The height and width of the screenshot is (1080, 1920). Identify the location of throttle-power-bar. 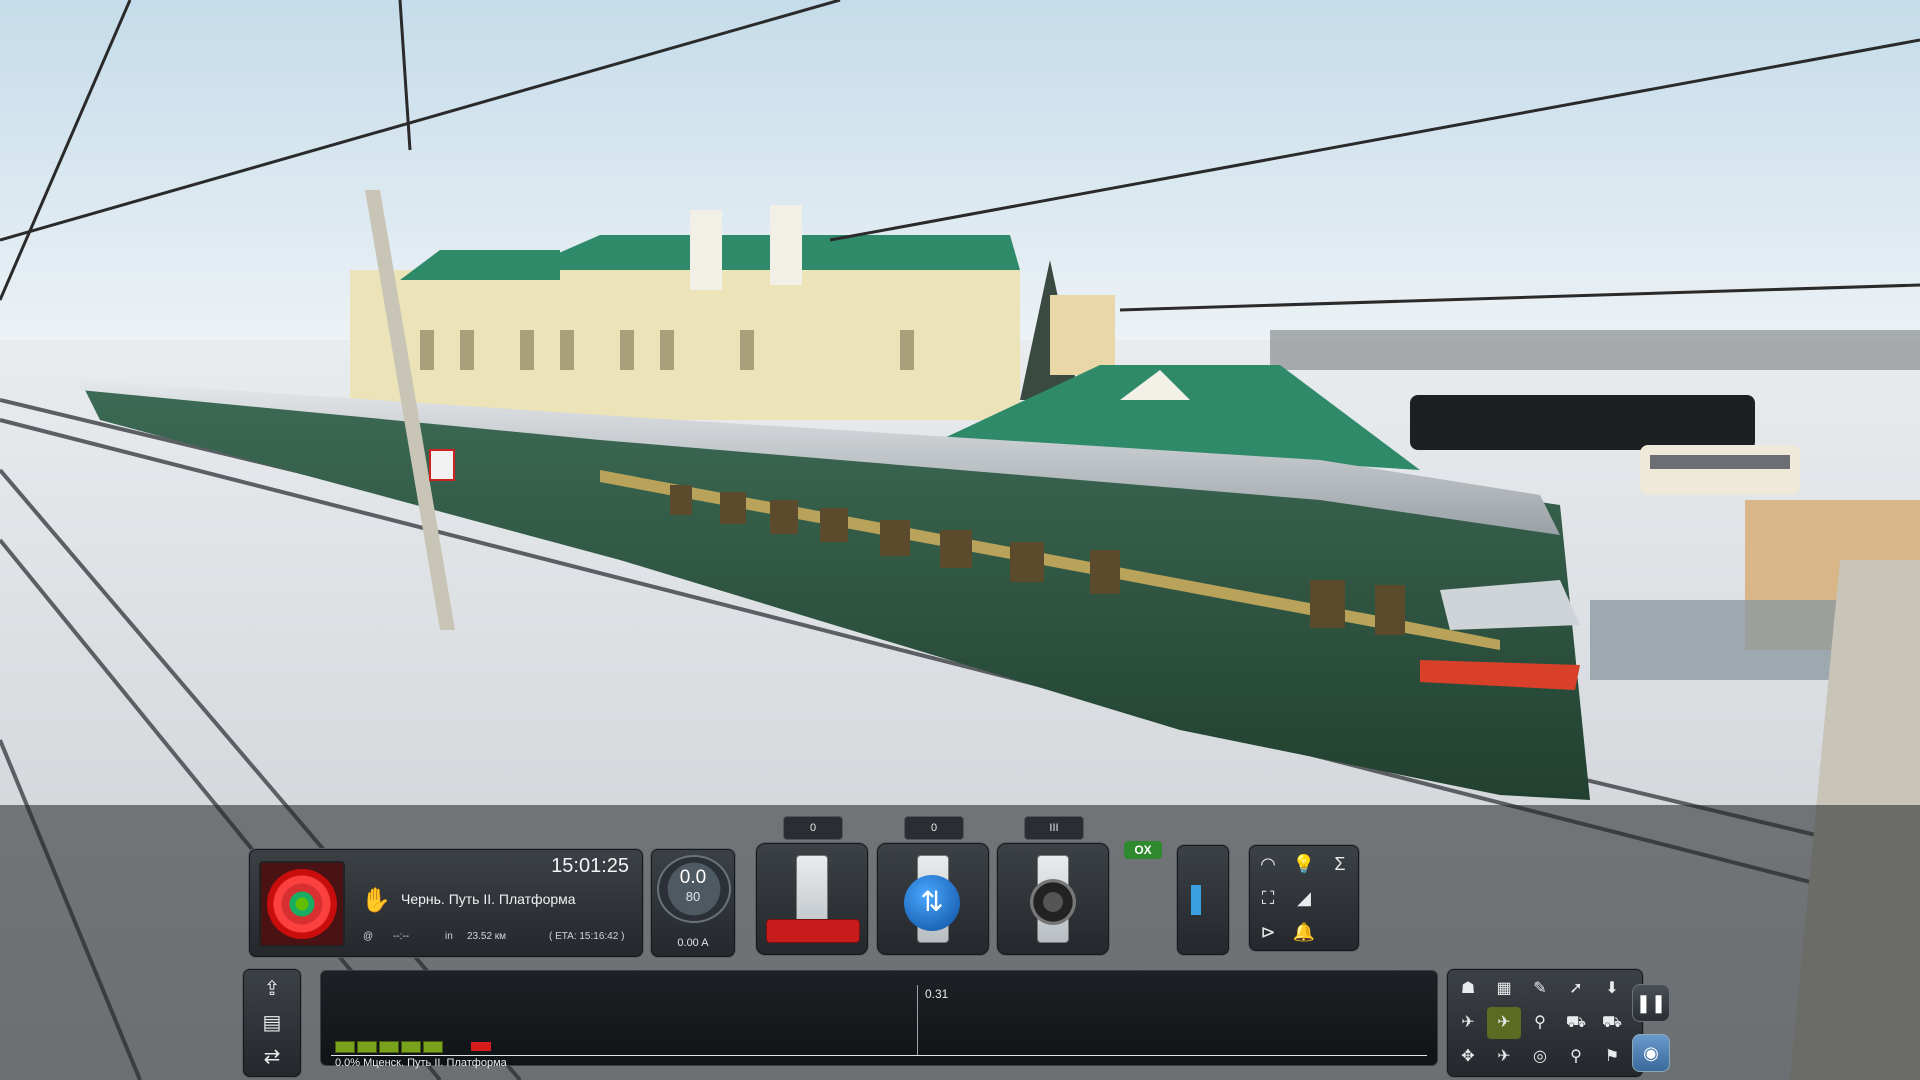
(813, 931).